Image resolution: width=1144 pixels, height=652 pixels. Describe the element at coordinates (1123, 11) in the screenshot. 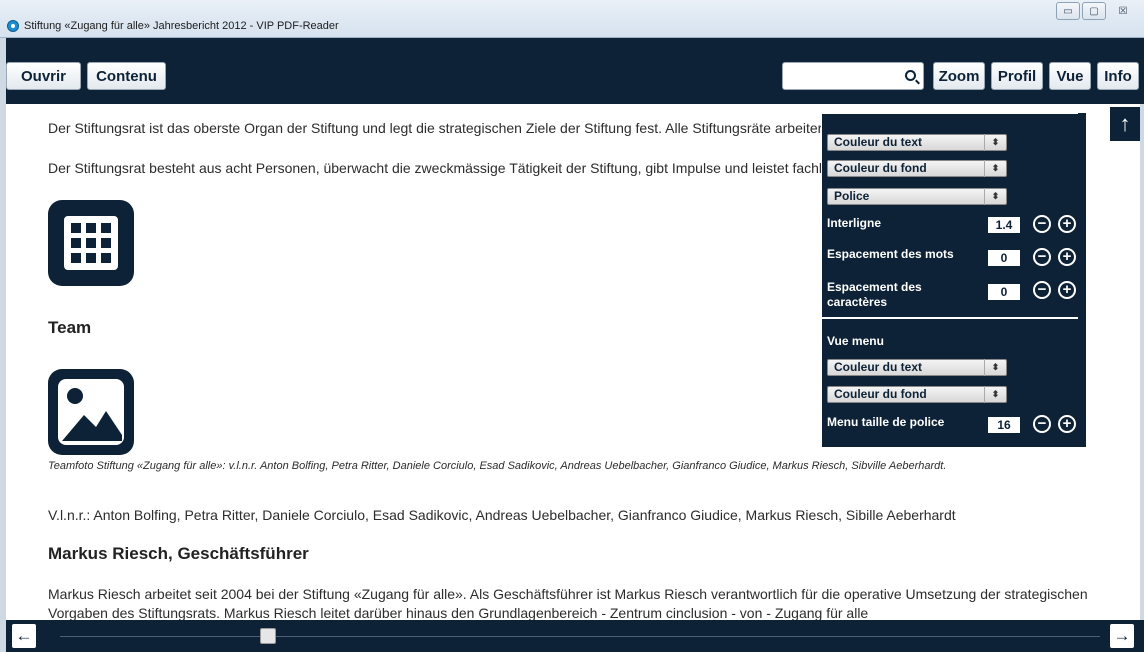

I see `close-button: ☒` at that location.